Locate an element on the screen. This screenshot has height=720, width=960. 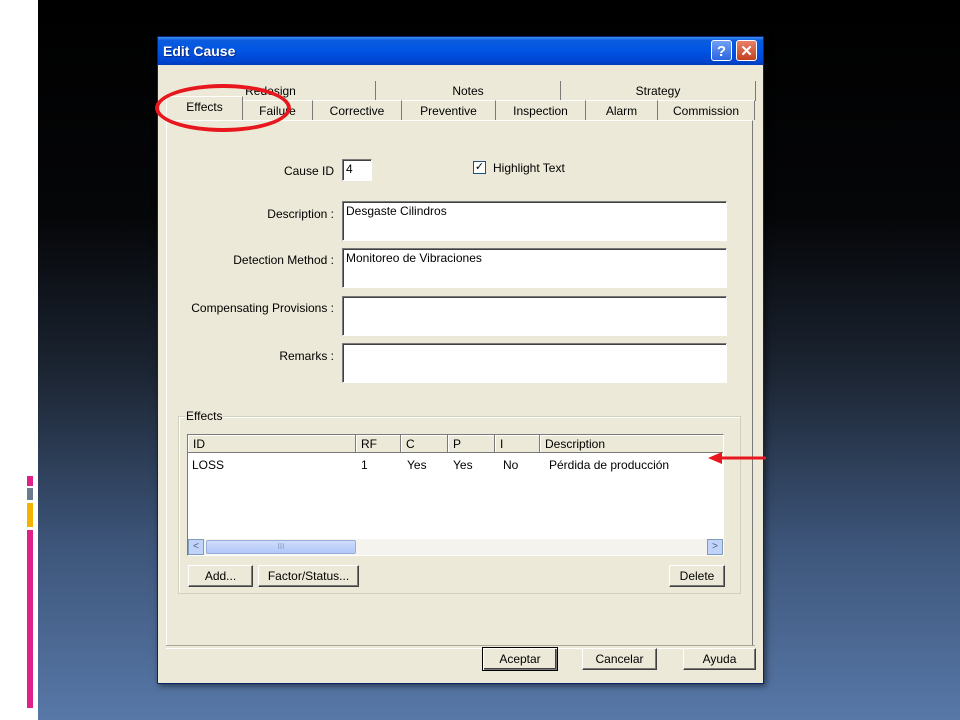
tab-preventive: Preventive is located at coordinates (449, 110).